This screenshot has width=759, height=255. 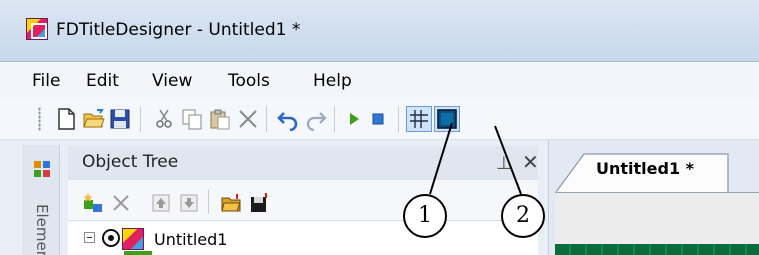 I want to click on callout-2: 2, so click(x=523, y=216).